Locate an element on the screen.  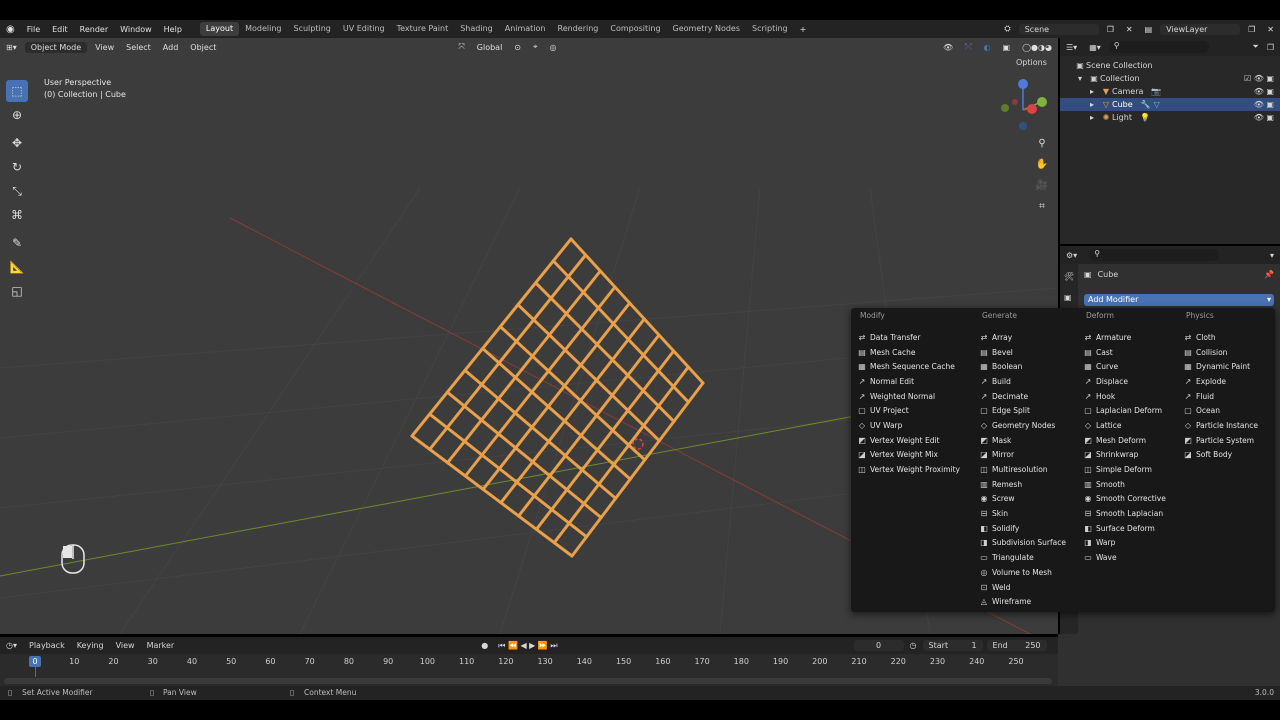
camera-data-icon: 📷 is located at coordinates (1156, 91).